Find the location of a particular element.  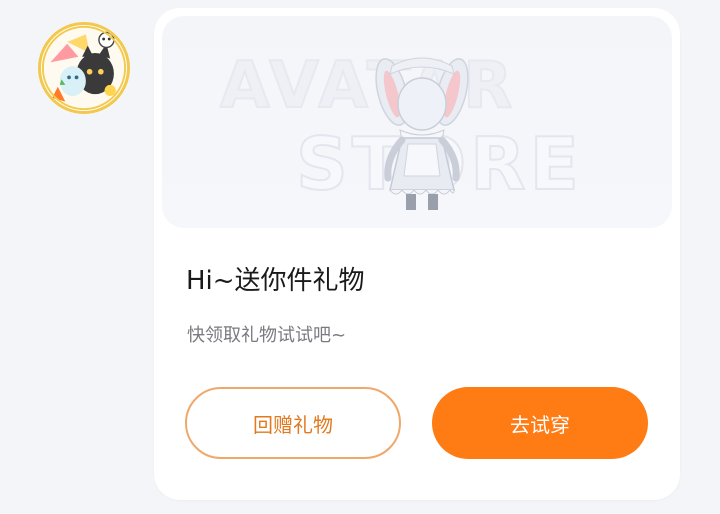

avatar-illustration is located at coordinates (84, 68).